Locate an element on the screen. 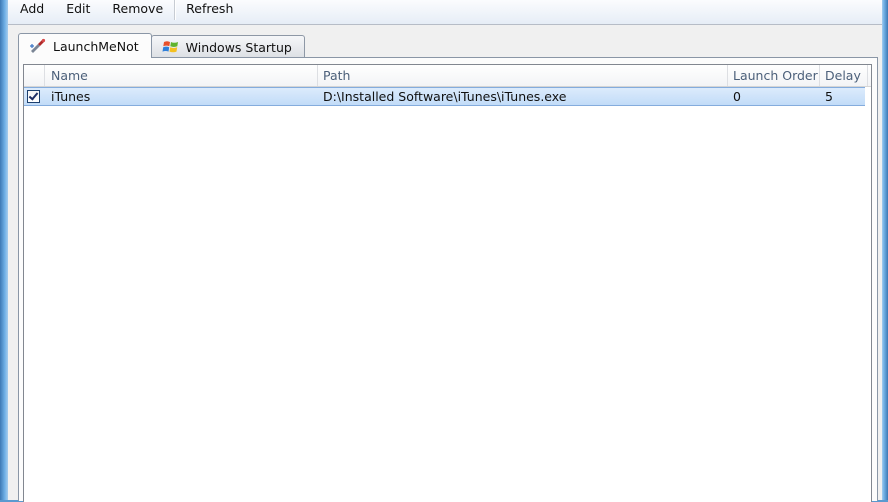 This screenshot has width=888, height=502. enabled-checkbox is located at coordinates (33, 96).